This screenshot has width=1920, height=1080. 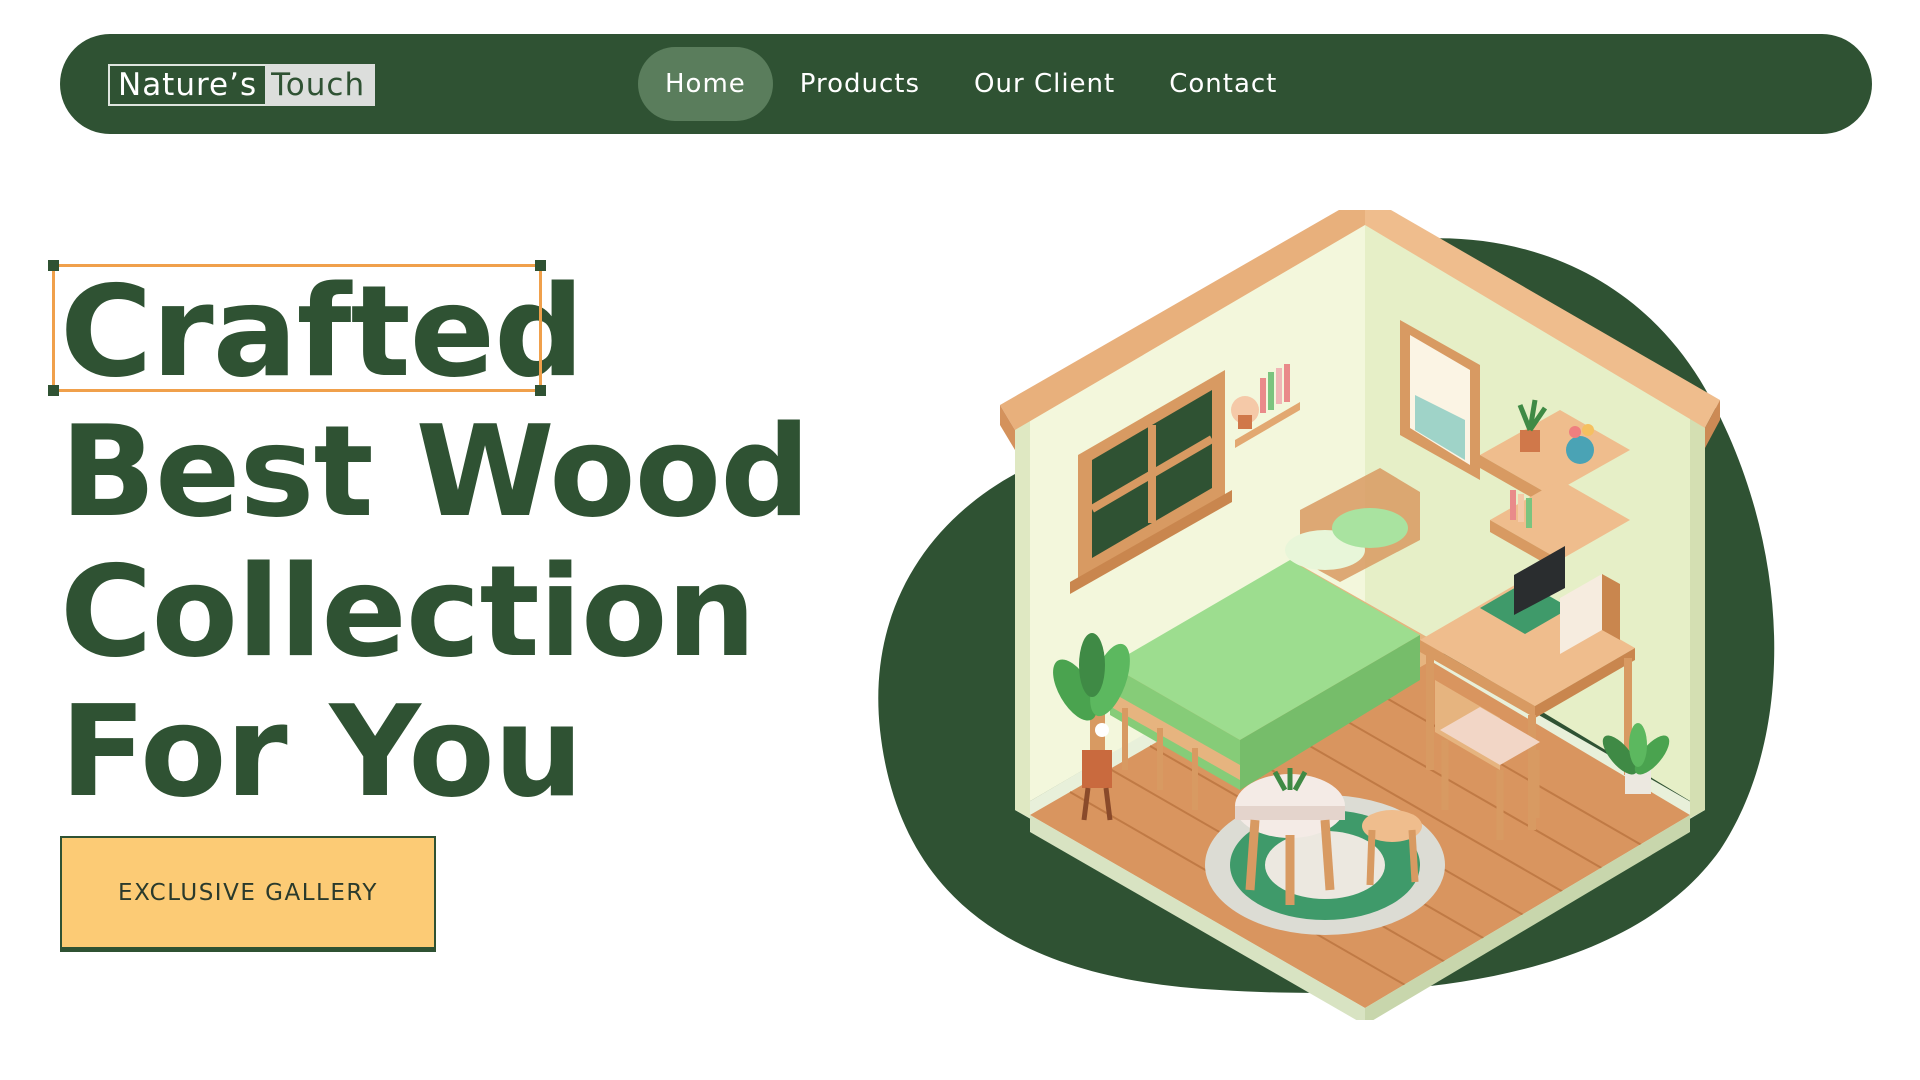 I want to click on headline-line-collection: Collection, so click(x=408, y=611).